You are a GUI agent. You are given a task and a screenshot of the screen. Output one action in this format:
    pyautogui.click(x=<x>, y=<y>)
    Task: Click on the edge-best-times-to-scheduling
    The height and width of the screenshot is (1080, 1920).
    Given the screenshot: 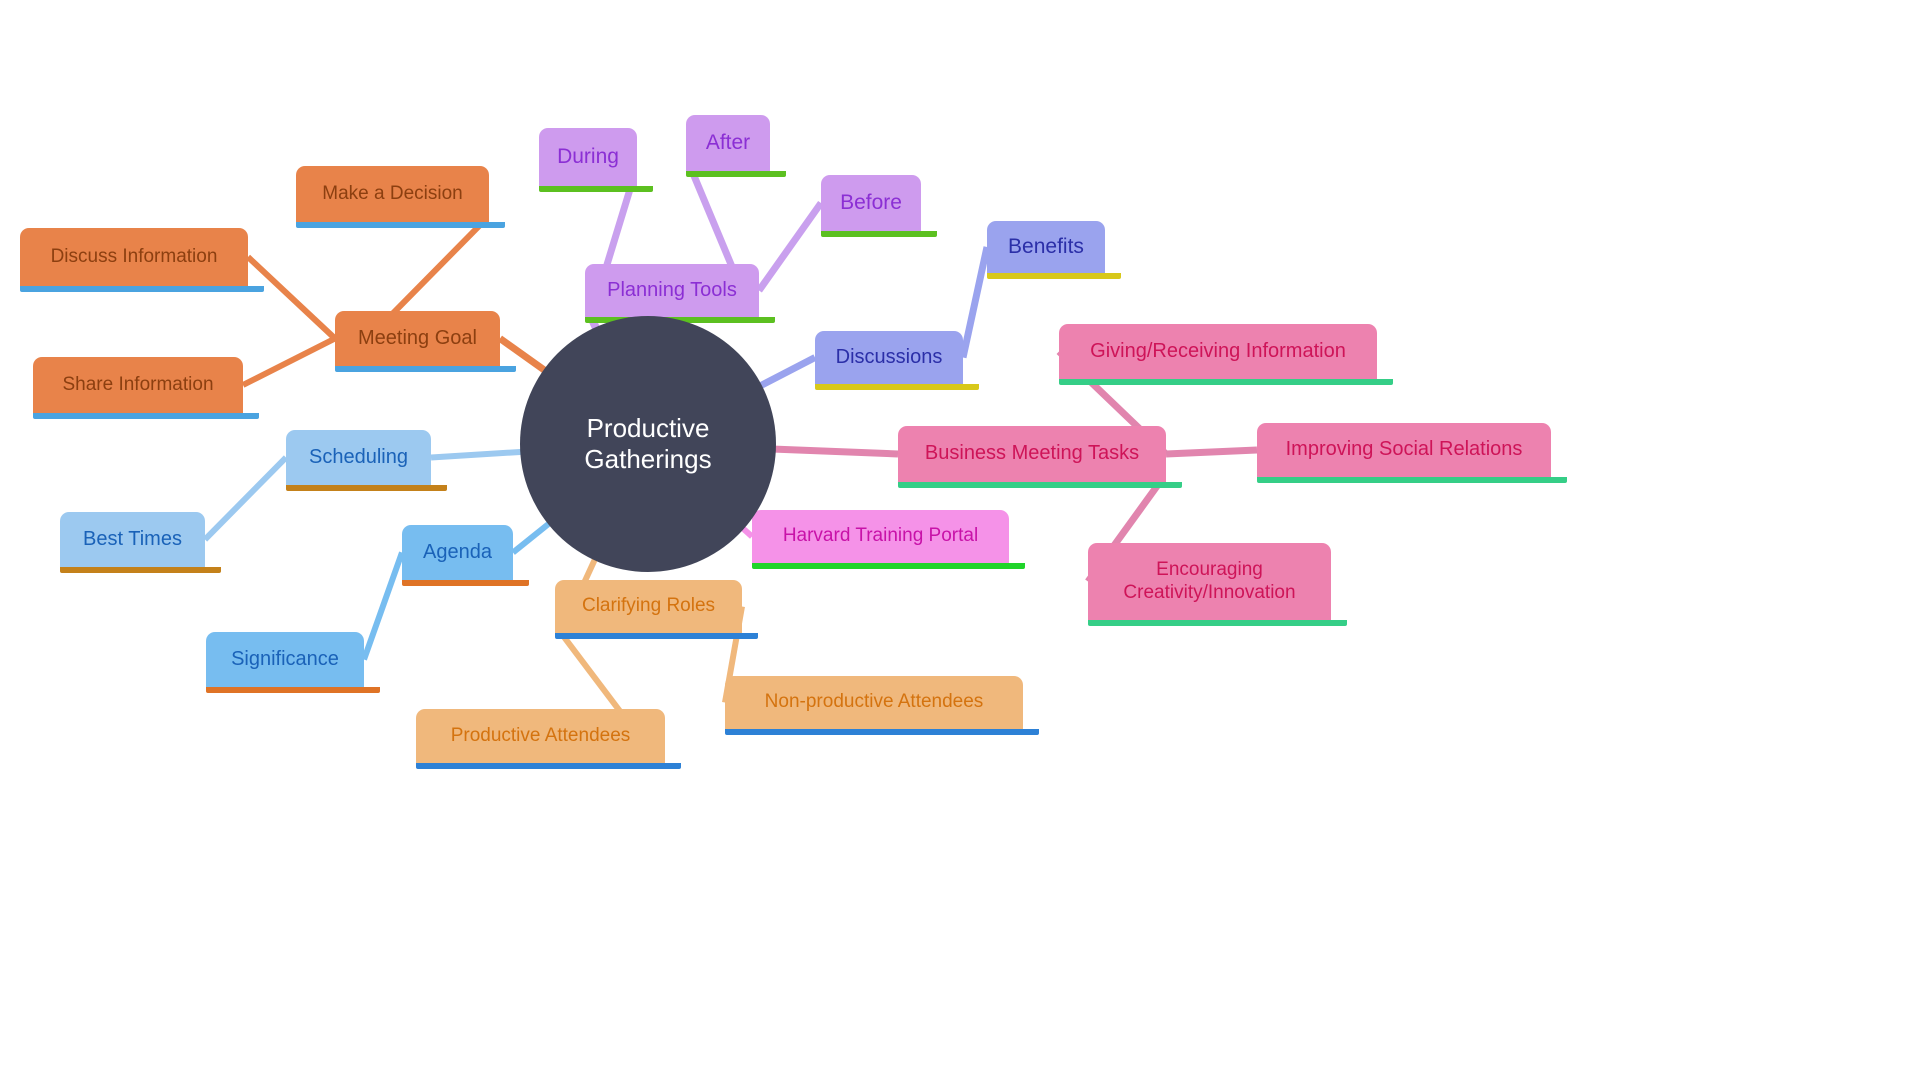 What is the action you would take?
    pyautogui.click(x=245, y=498)
    